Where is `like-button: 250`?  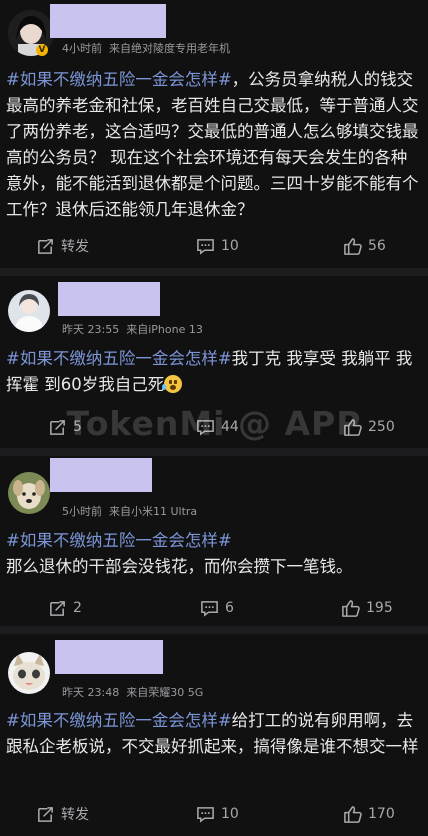
like-button: 250 is located at coordinates (369, 427).